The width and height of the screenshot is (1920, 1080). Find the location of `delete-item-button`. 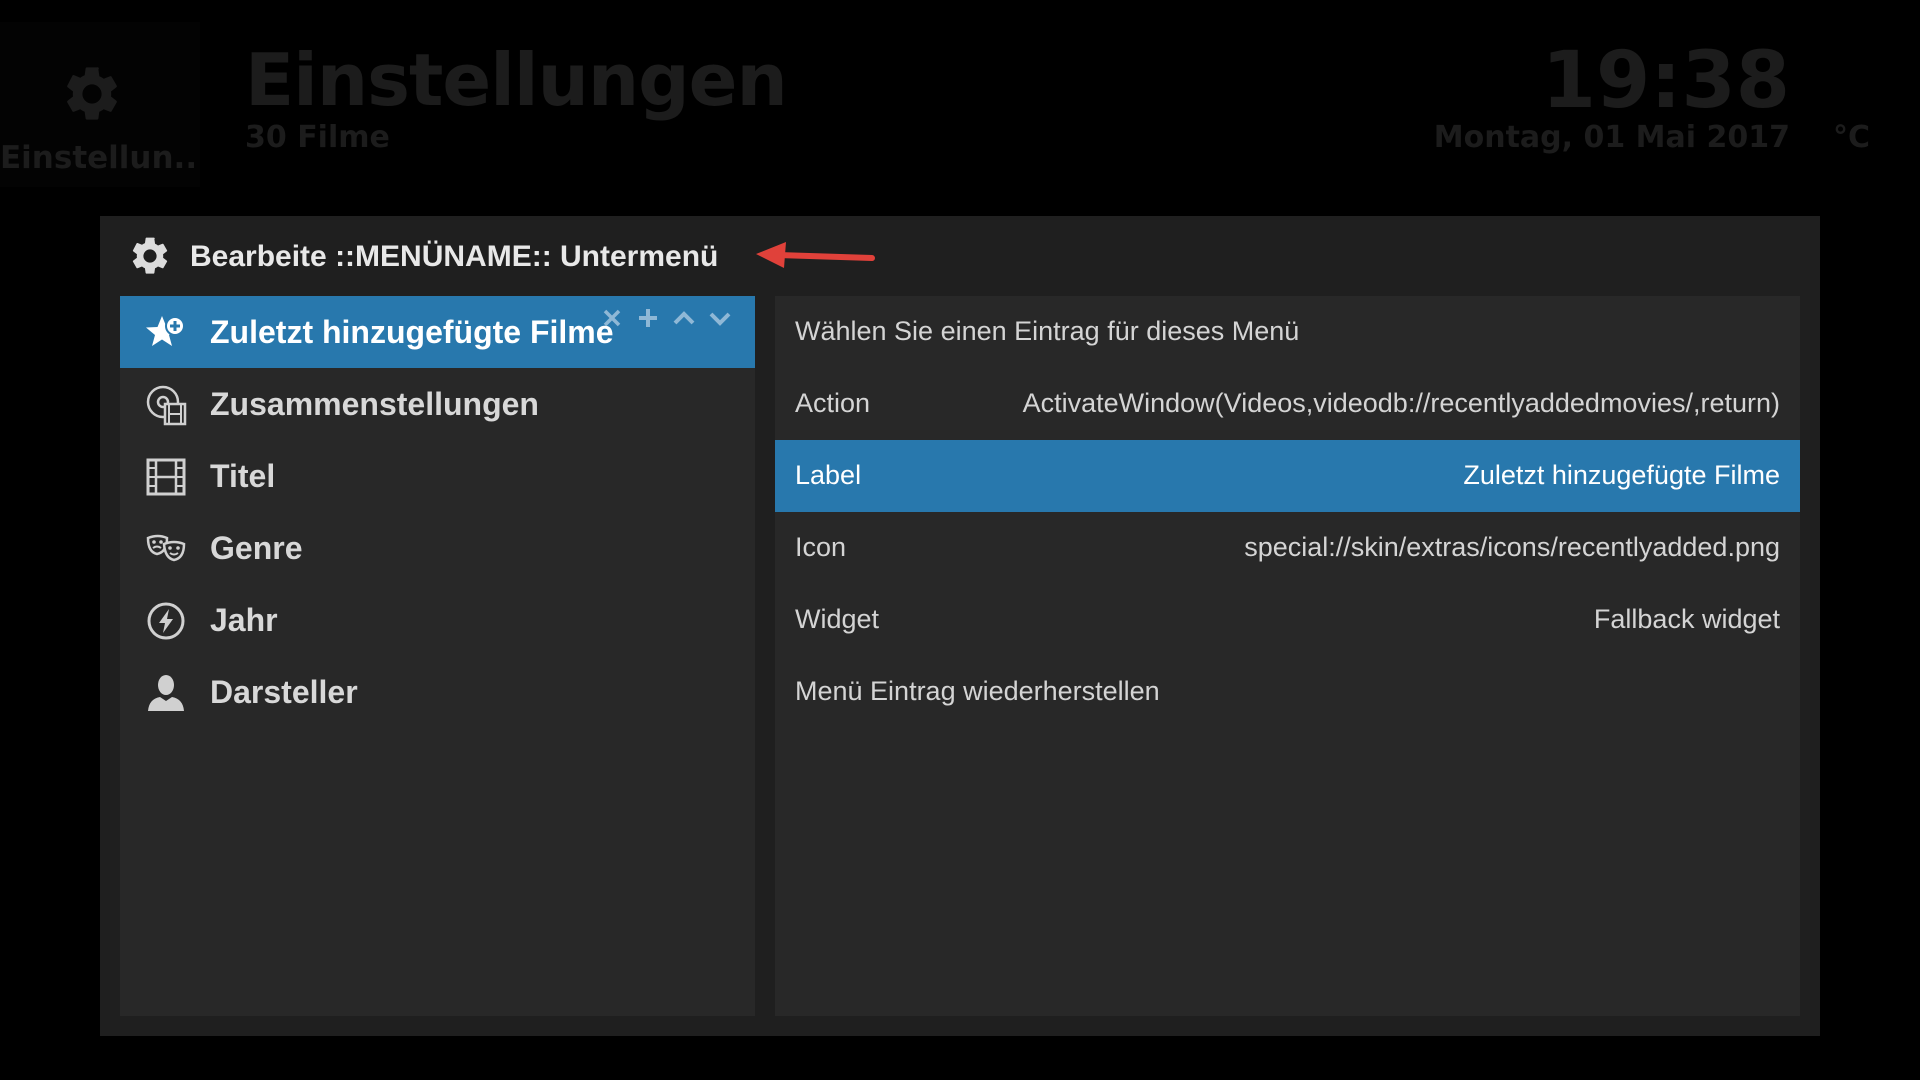

delete-item-button is located at coordinates (612, 318).